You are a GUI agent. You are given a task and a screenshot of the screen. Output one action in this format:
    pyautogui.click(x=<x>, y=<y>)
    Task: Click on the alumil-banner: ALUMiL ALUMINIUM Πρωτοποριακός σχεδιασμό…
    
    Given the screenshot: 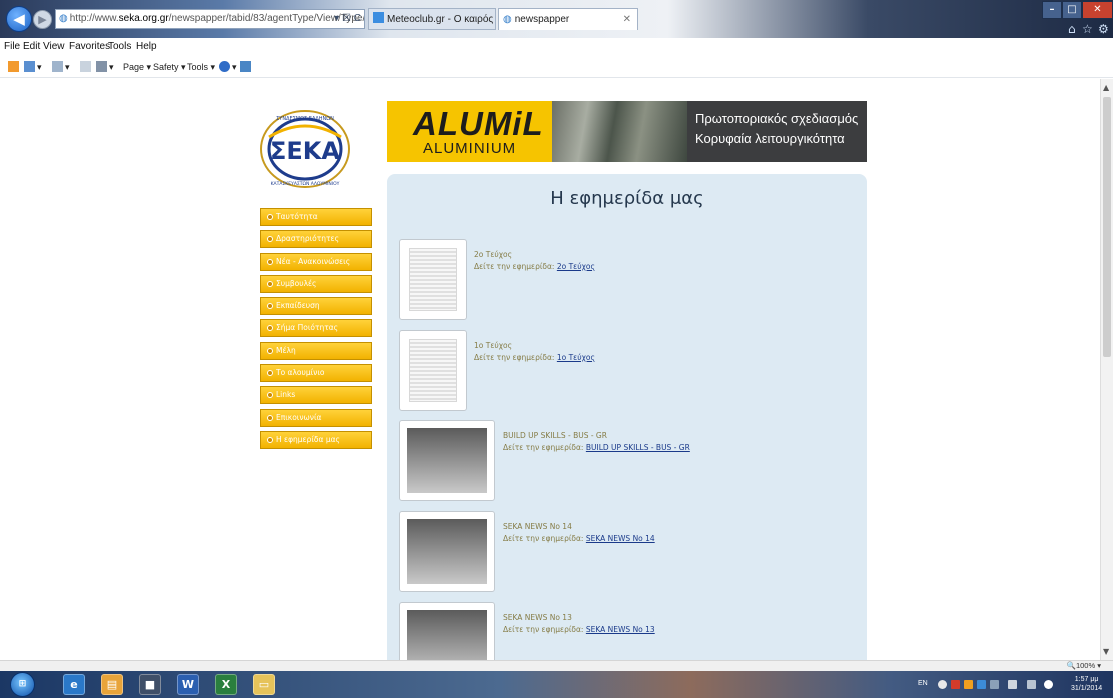 What is the action you would take?
    pyautogui.click(x=627, y=131)
    